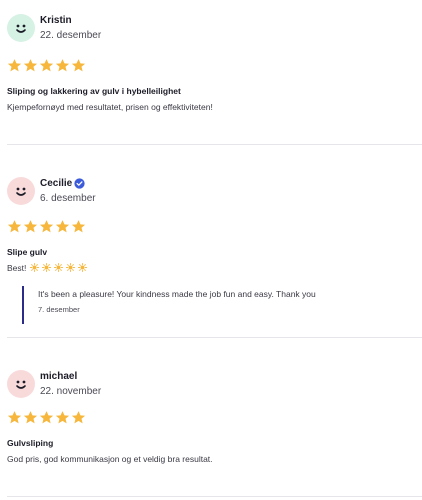 The width and height of the screenshot is (422, 500). What do you see at coordinates (71, 391) in the screenshot?
I see `review-date: 22. november` at bounding box center [71, 391].